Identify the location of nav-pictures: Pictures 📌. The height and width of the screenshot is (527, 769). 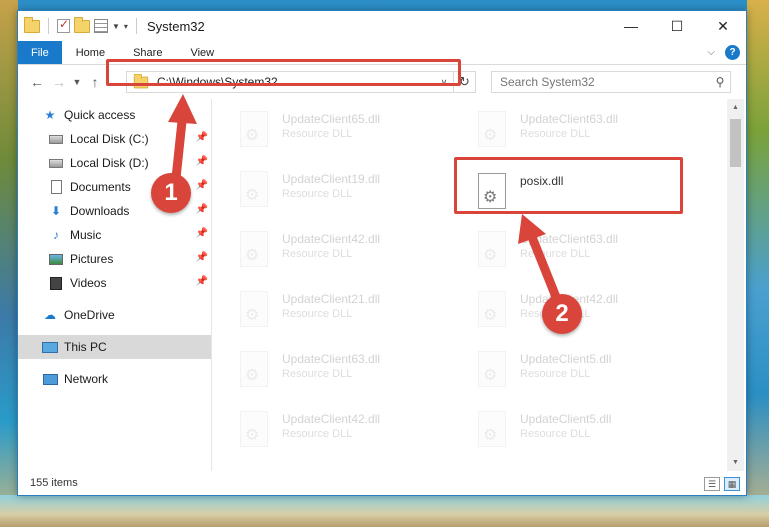
(115, 259).